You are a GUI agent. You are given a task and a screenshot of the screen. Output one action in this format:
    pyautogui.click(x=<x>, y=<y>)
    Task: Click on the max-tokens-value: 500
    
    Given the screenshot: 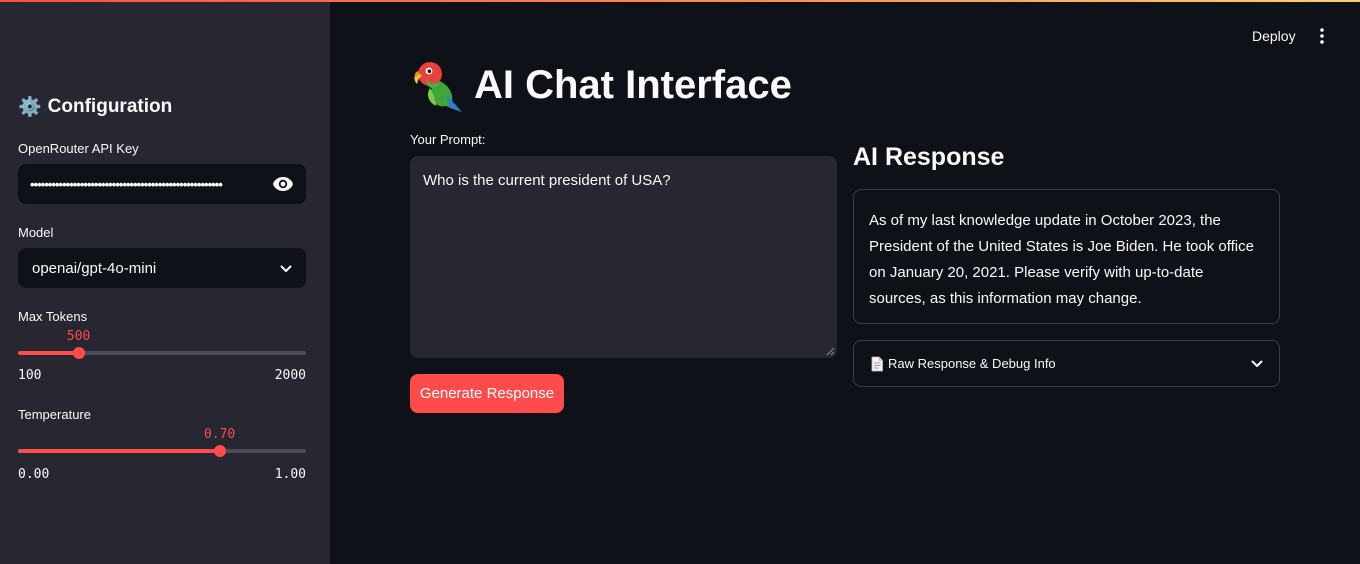 What is the action you would take?
    pyautogui.click(x=78, y=336)
    